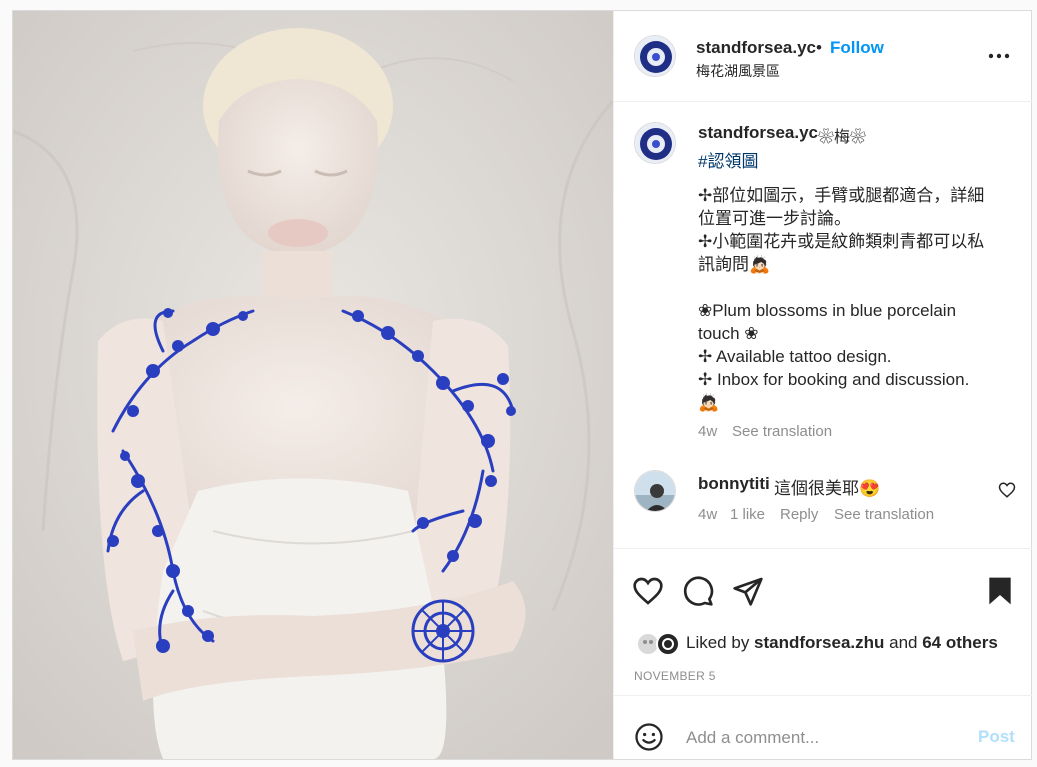 Image resolution: width=1037 pixels, height=767 pixels. I want to click on caption-line: ✢小範圍花卉或是紋飾類刺青都可以私, so click(841, 241).